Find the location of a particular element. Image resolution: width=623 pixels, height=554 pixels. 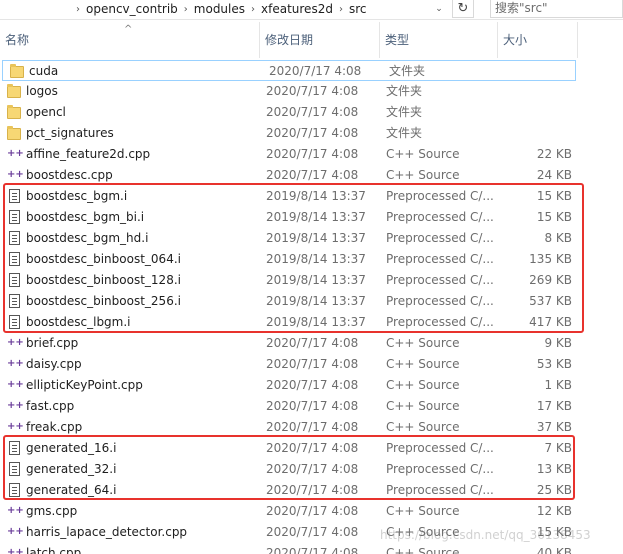

file-name: daisy.cpp is located at coordinates (54, 364).